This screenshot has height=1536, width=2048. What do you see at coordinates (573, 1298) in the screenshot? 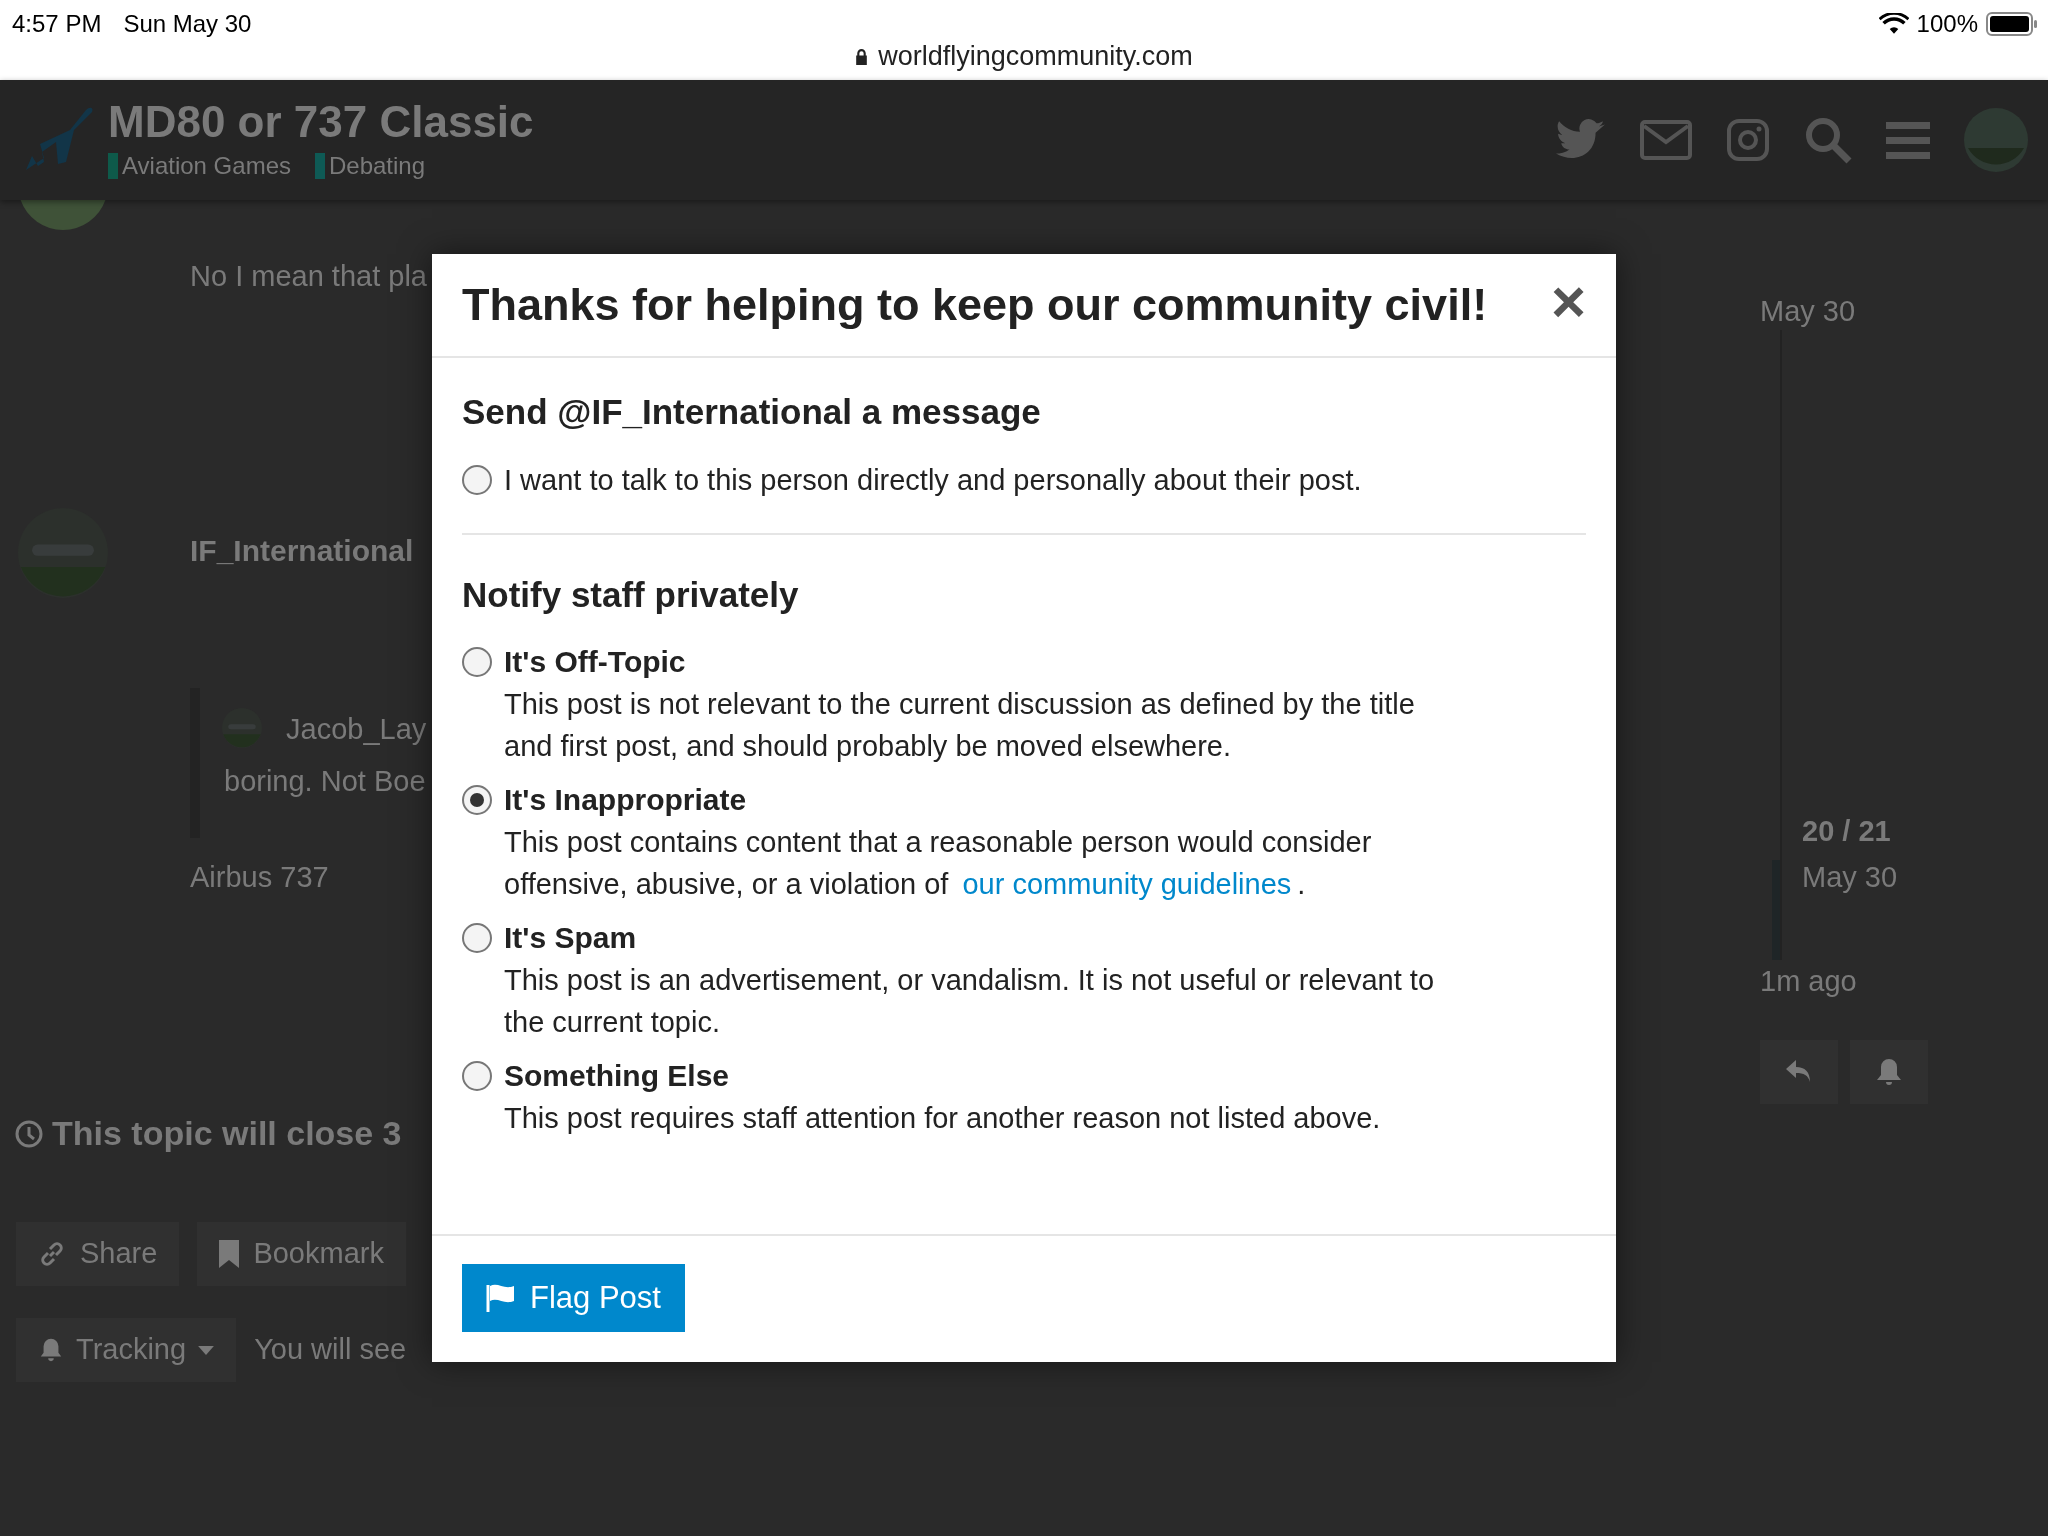
I see `flag-post-button: Flag Post` at bounding box center [573, 1298].